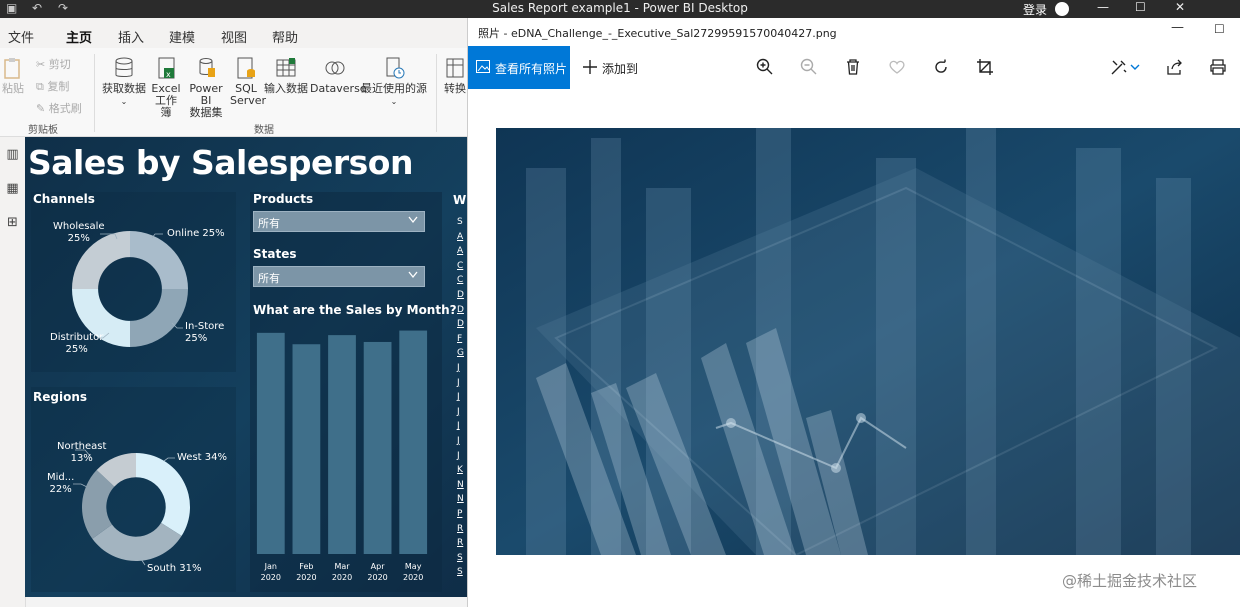 This screenshot has width=1240, height=607. Describe the element at coordinates (286, 75) in the screenshot. I see `enter-data-button: 输入数据` at that location.